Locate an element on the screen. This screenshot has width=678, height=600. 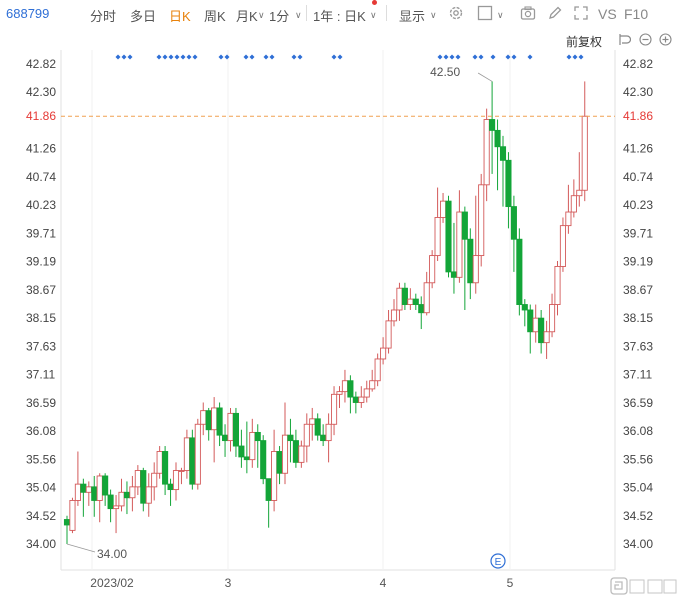
tab-weekly-k: 周K is located at coordinates (215, 15).